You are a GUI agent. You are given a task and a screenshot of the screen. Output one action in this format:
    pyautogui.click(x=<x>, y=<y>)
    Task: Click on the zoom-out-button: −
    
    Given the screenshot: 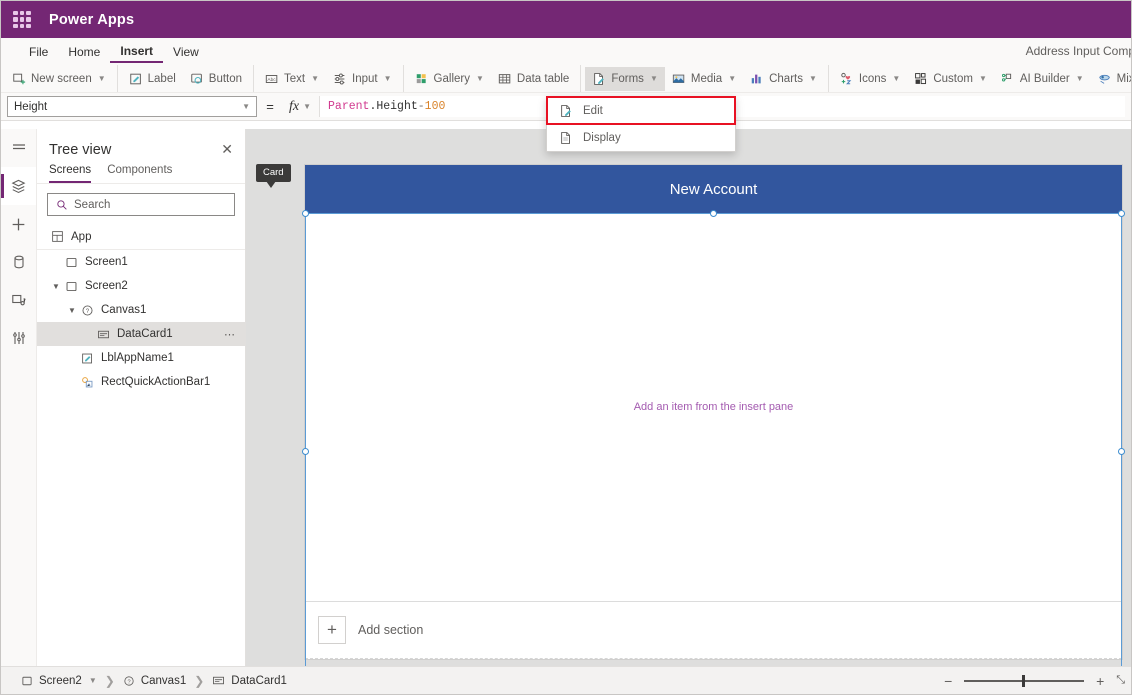 What is the action you would take?
    pyautogui.click(x=948, y=681)
    